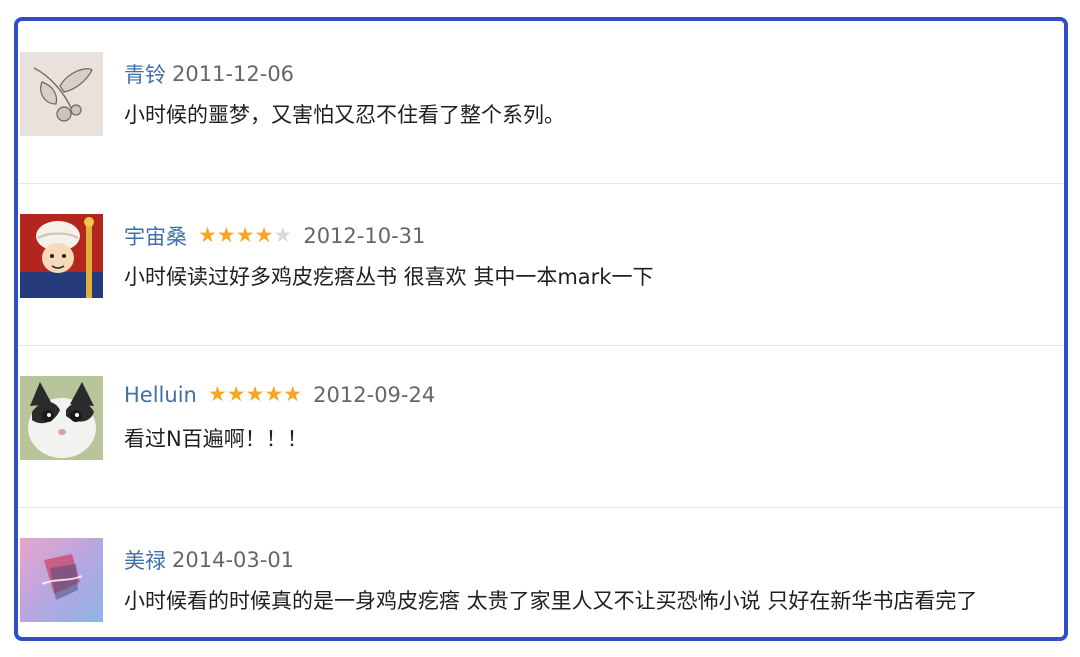 The image size is (1080, 657). I want to click on author-name: 青铃, so click(145, 75).